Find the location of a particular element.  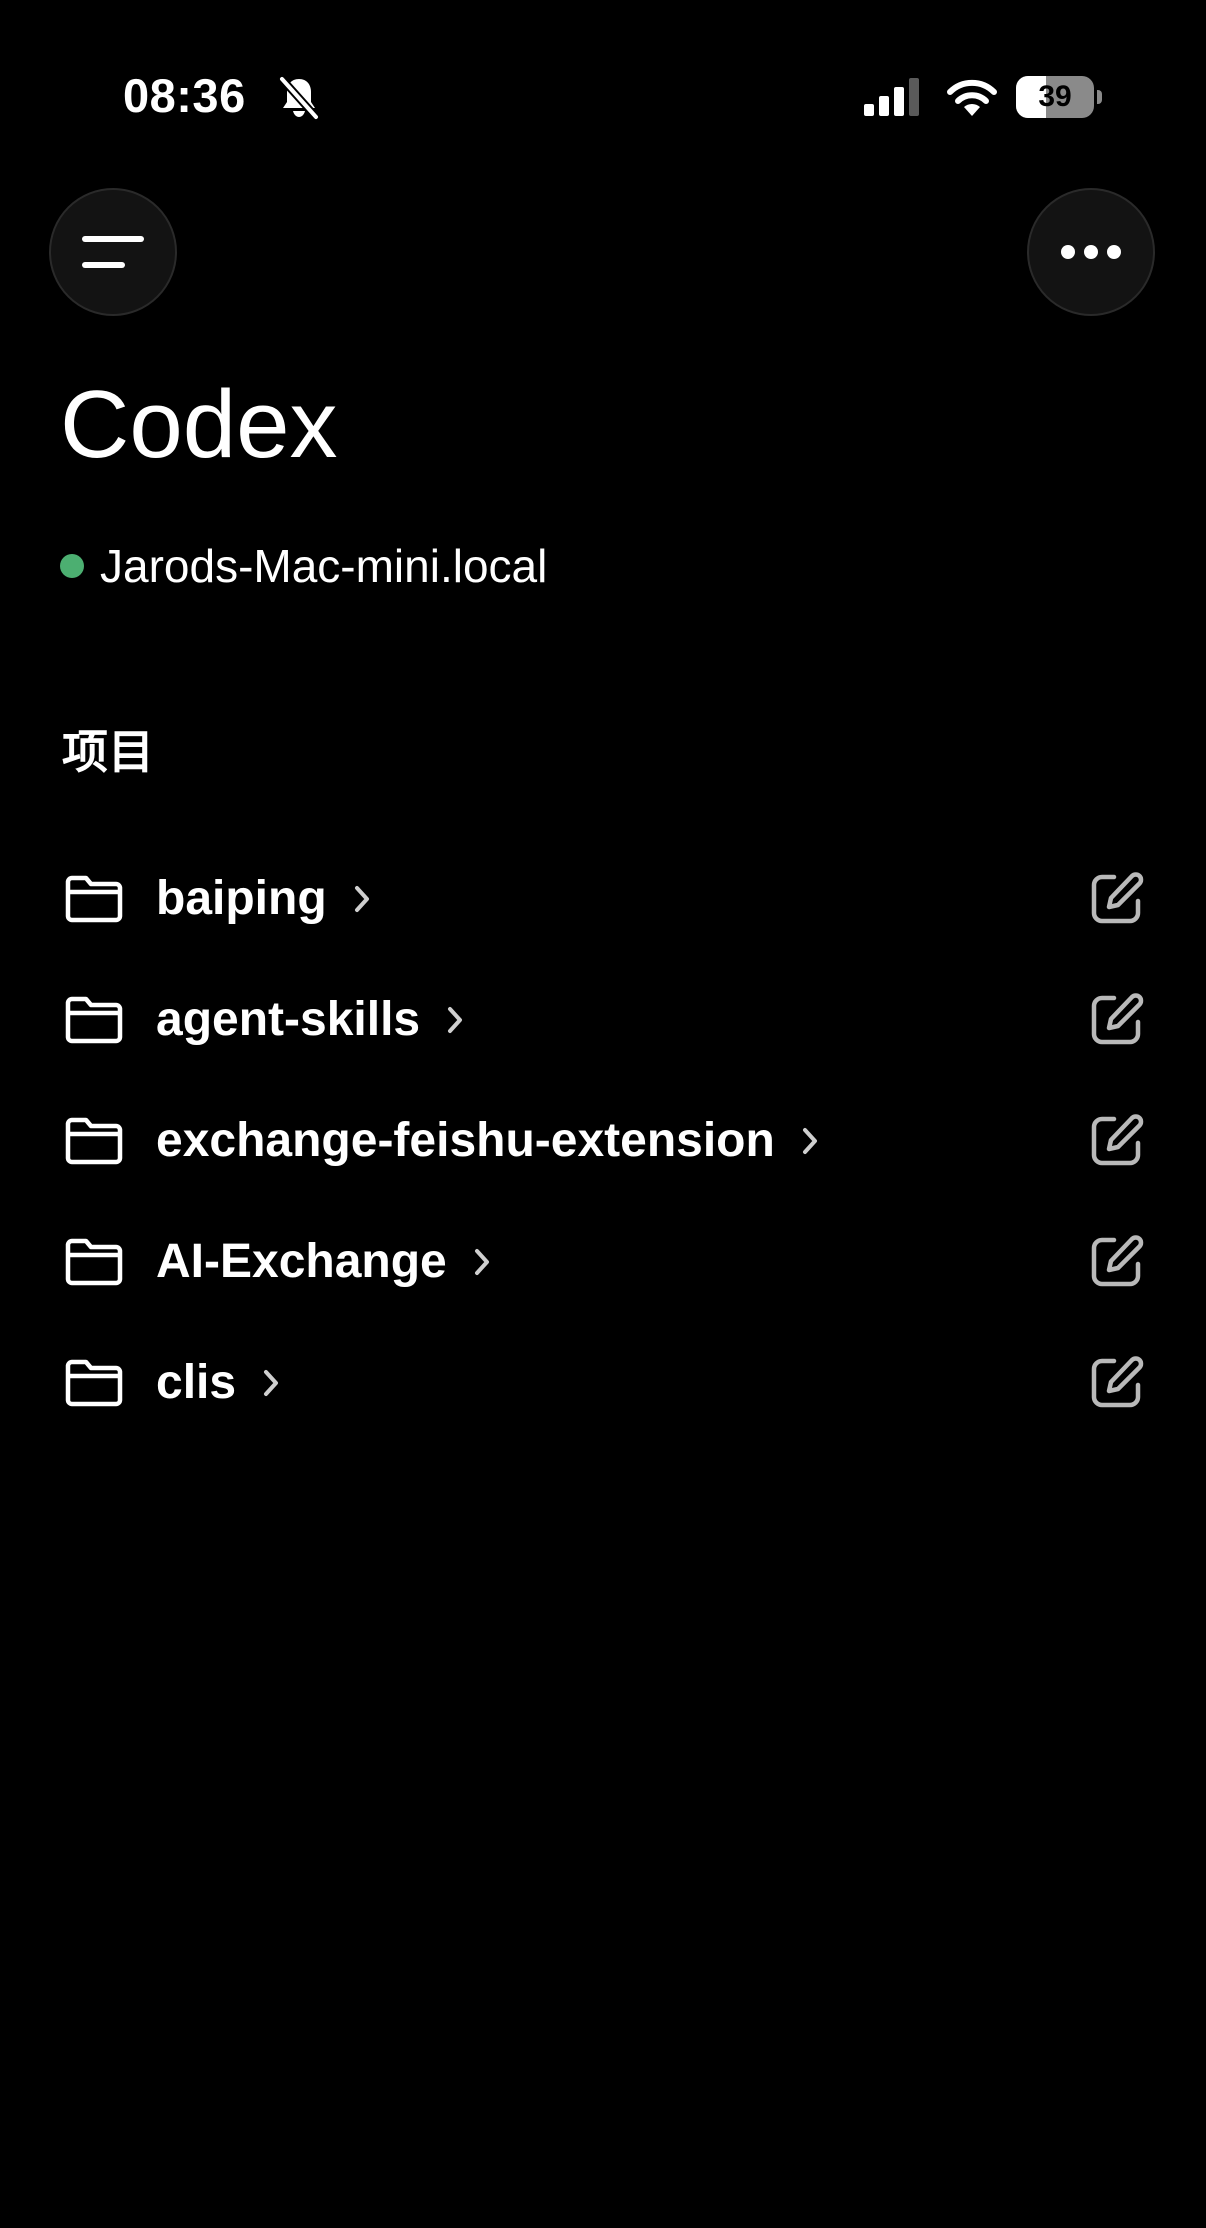

menu-icon is located at coordinates (113, 252).